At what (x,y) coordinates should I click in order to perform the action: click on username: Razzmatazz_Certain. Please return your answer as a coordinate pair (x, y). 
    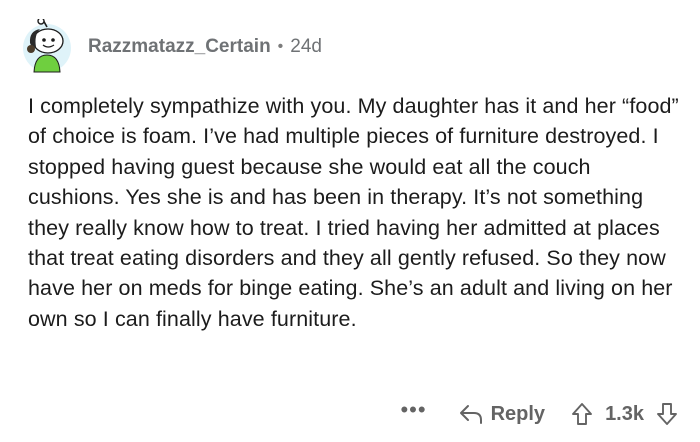
    Looking at the image, I should click on (179, 47).